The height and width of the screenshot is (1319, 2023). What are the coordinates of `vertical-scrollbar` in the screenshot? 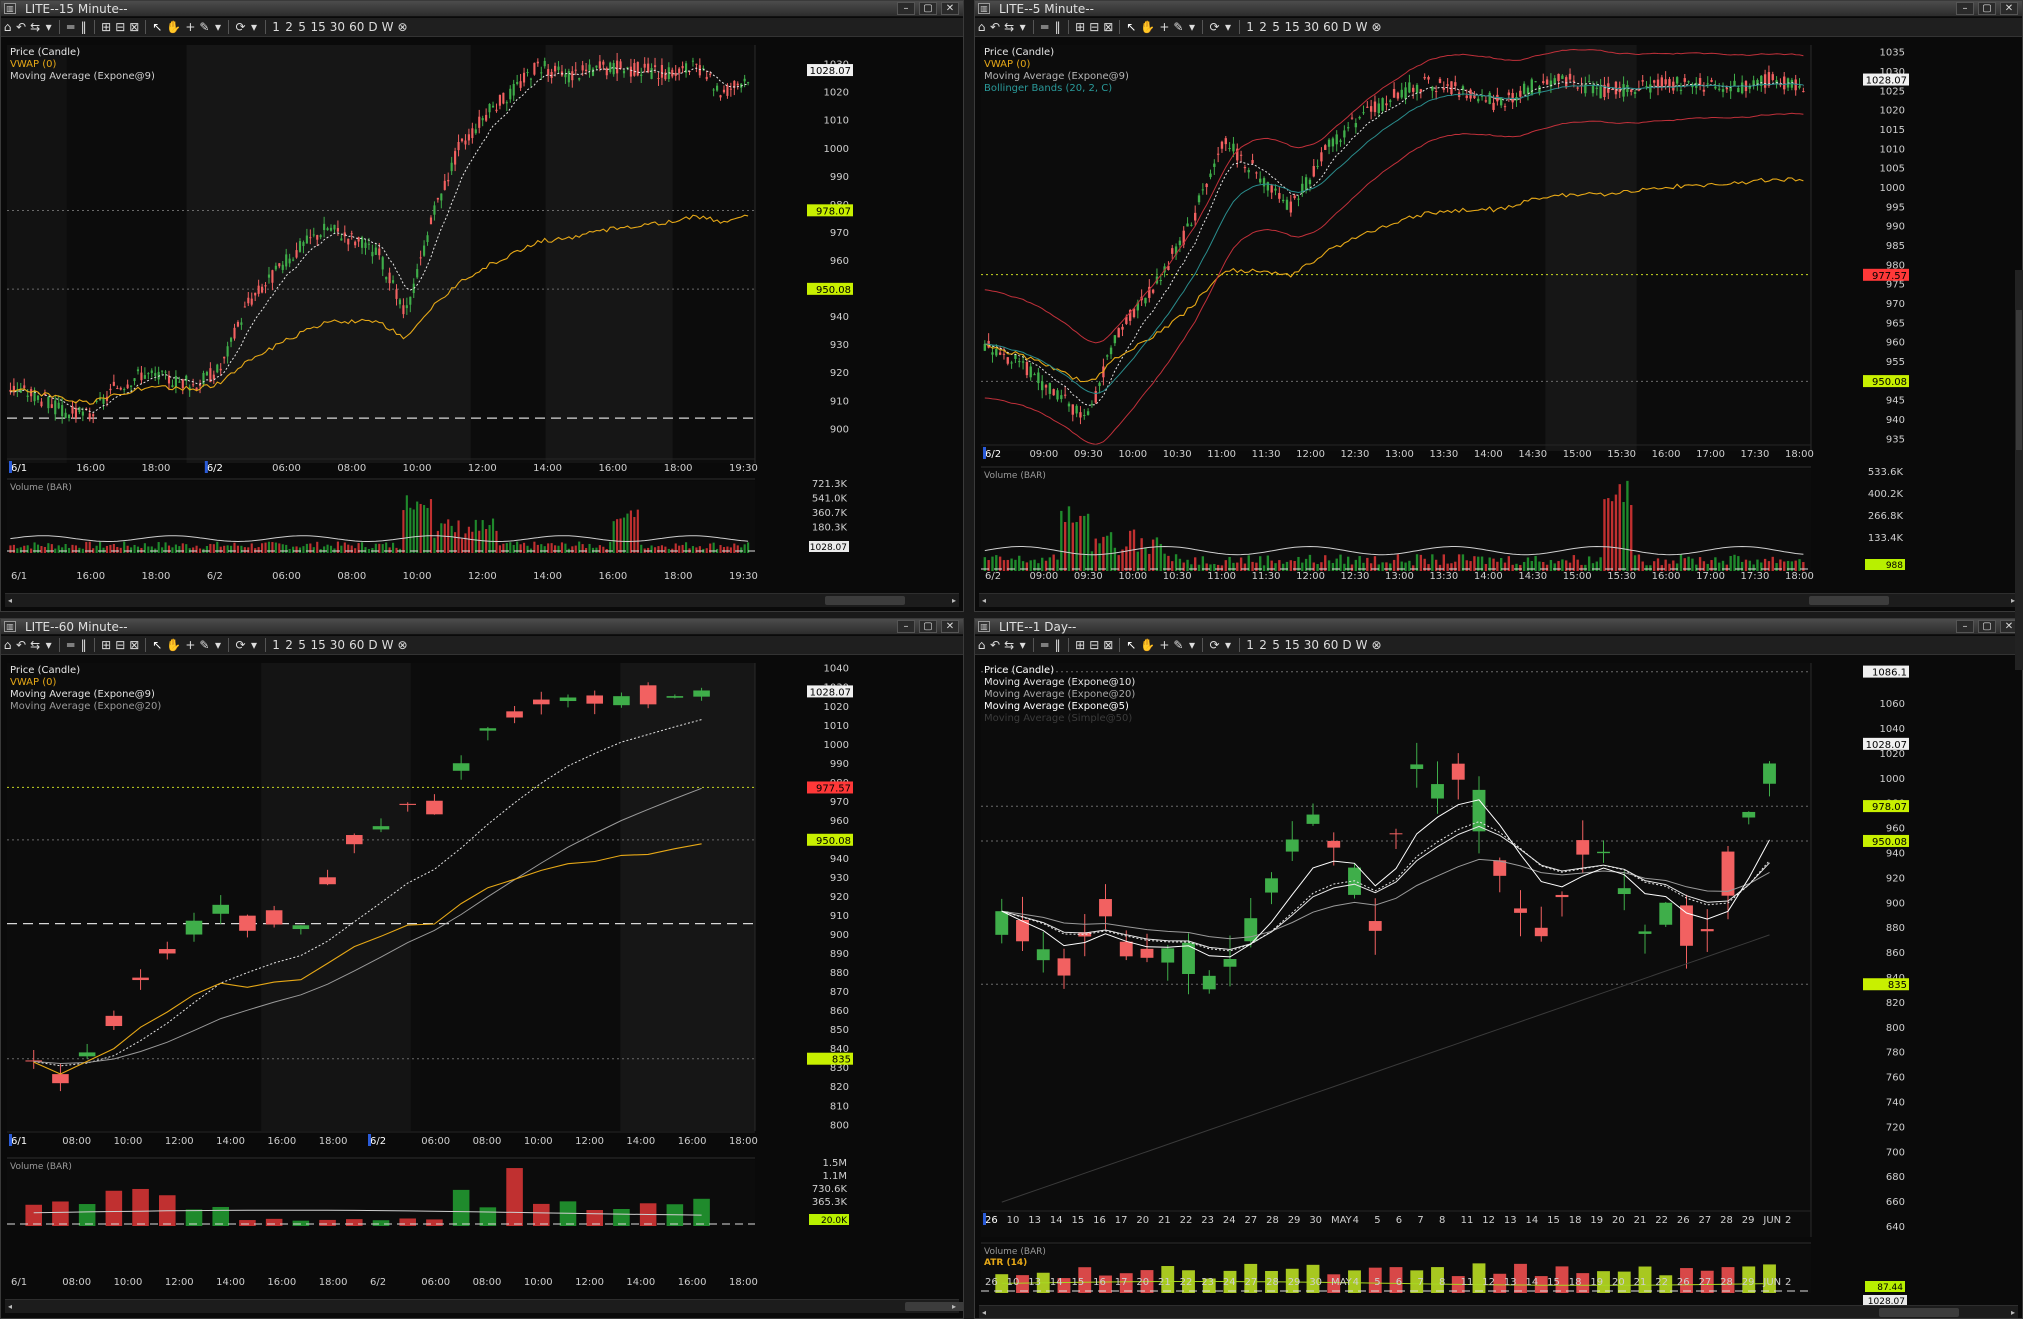 It's located at (2019, 470).